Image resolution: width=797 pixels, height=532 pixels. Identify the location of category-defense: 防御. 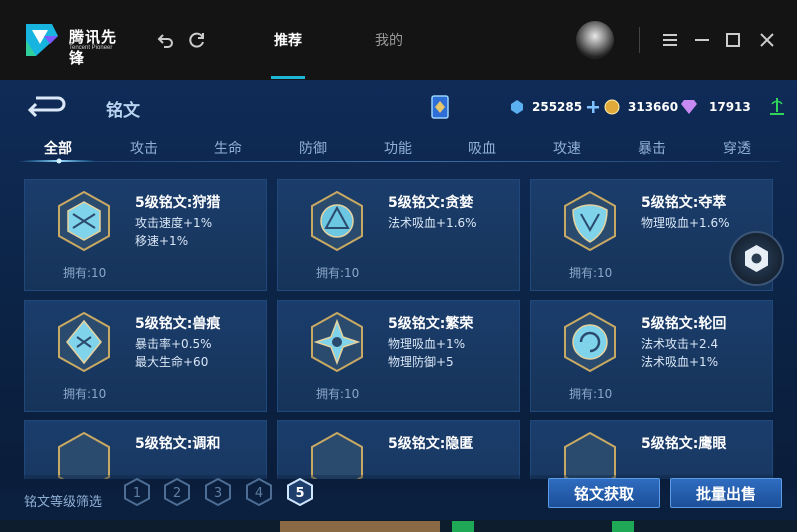
(313, 148).